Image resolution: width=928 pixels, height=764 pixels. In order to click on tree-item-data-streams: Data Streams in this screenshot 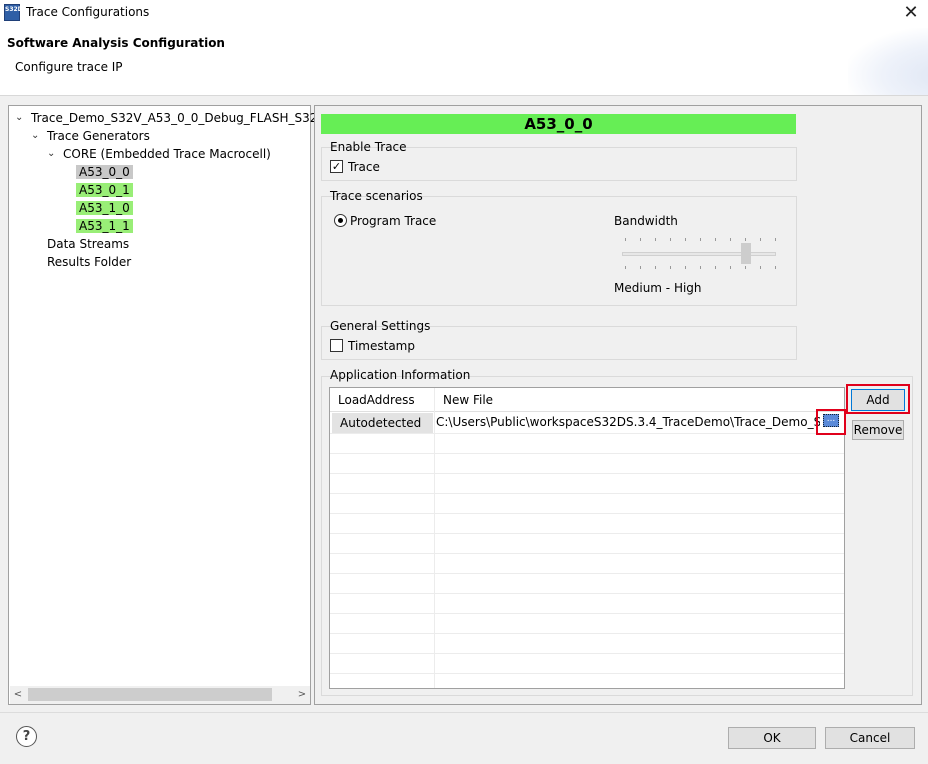, I will do `click(88, 244)`.